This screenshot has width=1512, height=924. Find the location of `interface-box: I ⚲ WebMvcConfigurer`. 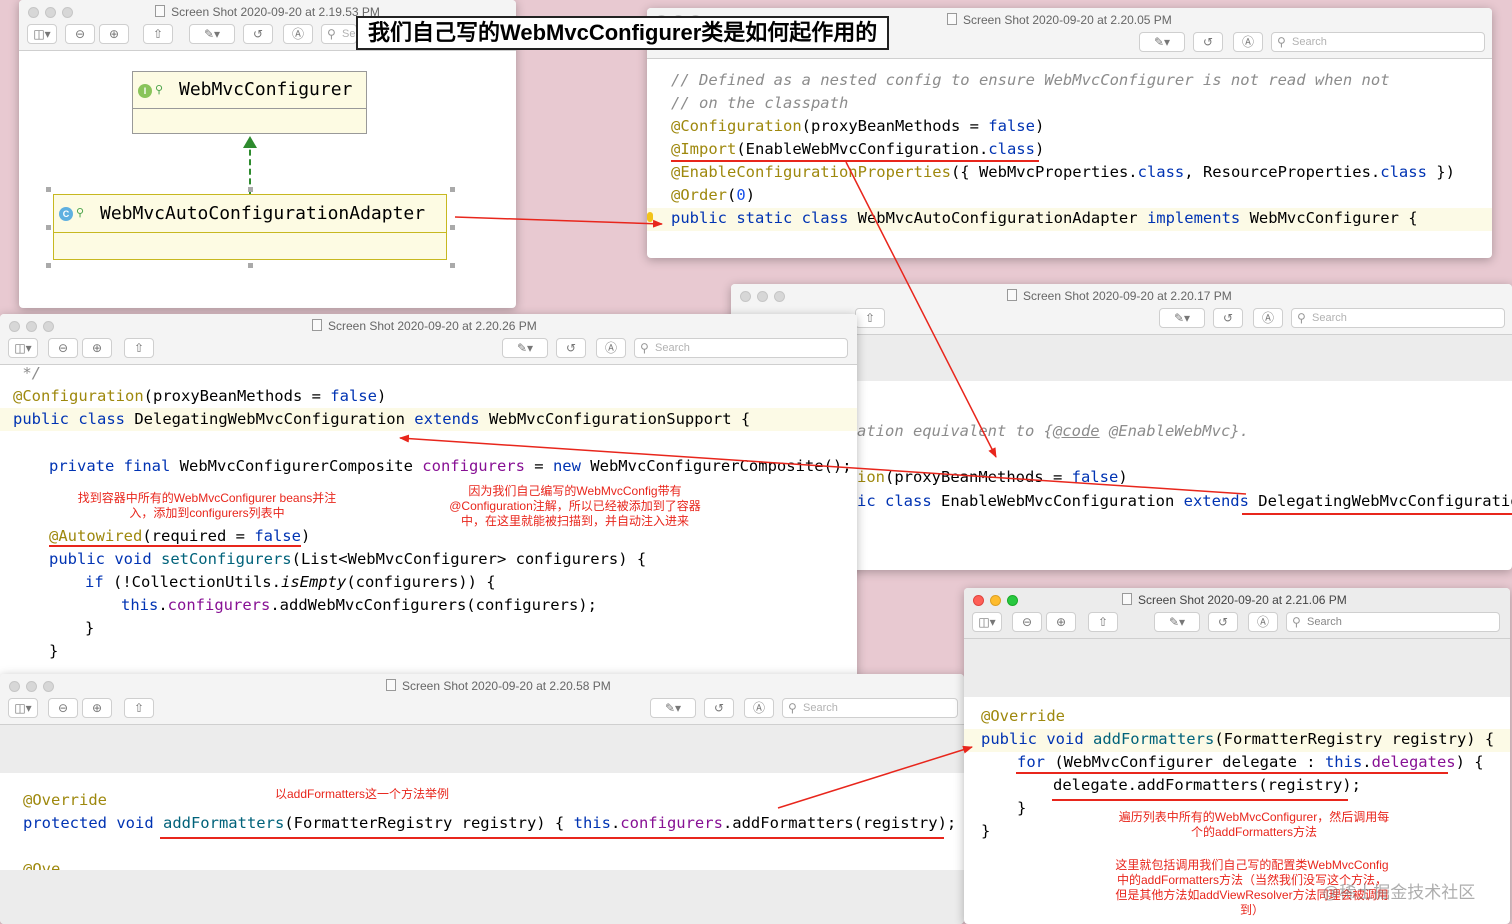

interface-box: I ⚲ WebMvcConfigurer is located at coordinates (249, 102).